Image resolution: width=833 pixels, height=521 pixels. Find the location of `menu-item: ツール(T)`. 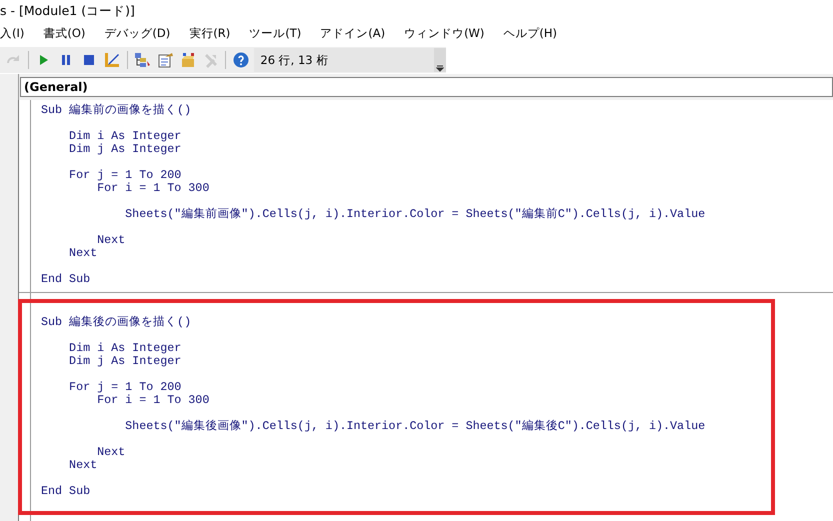

menu-item: ツール(T) is located at coordinates (279, 34).